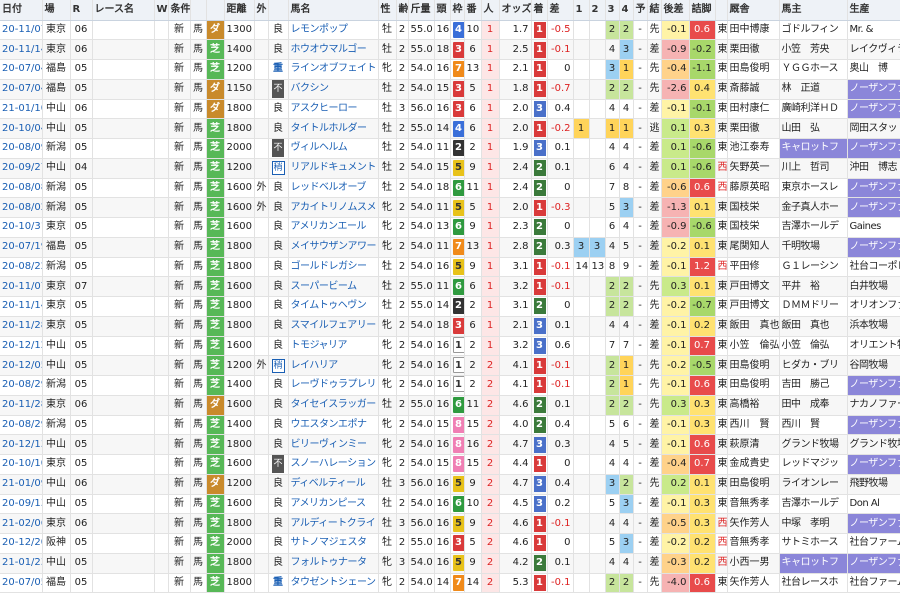  I want to click on column-header: 1, so click(581, 10).